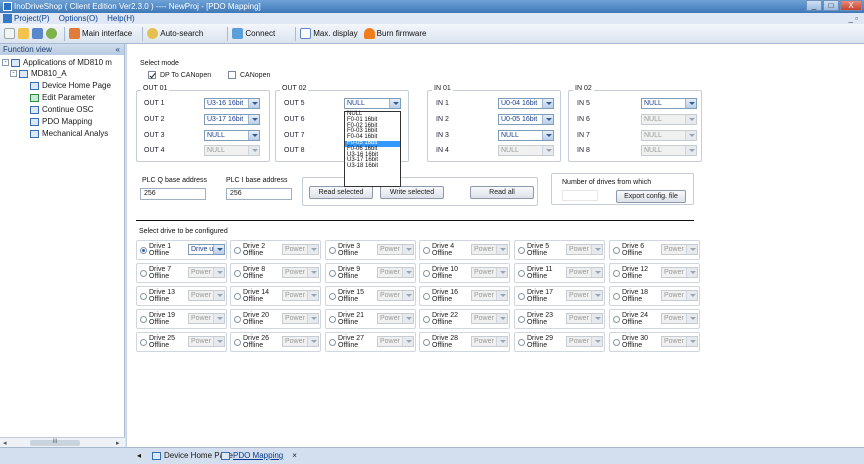 The height and width of the screenshot is (464, 864). What do you see at coordinates (370, 273) in the screenshot?
I see `drive-card: Drive 9 Offline Power u` at bounding box center [370, 273].